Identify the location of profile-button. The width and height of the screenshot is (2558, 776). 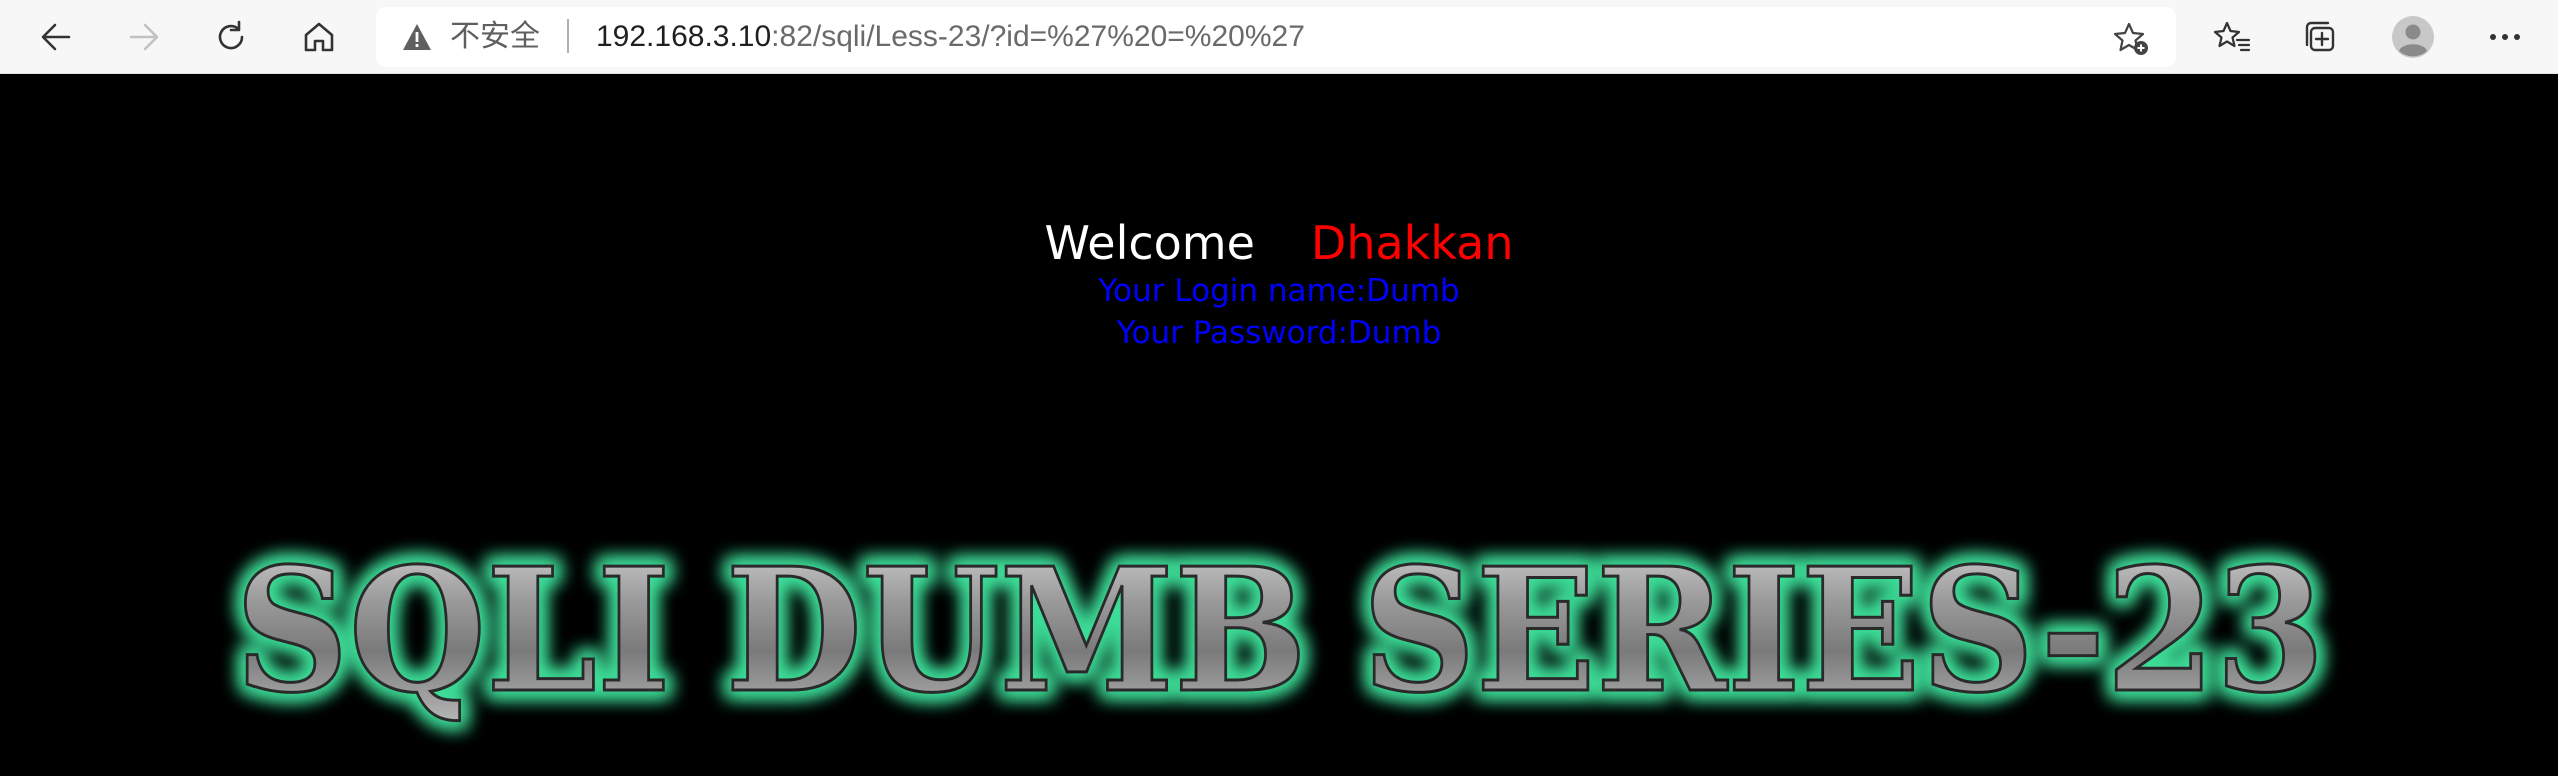
(2413, 37).